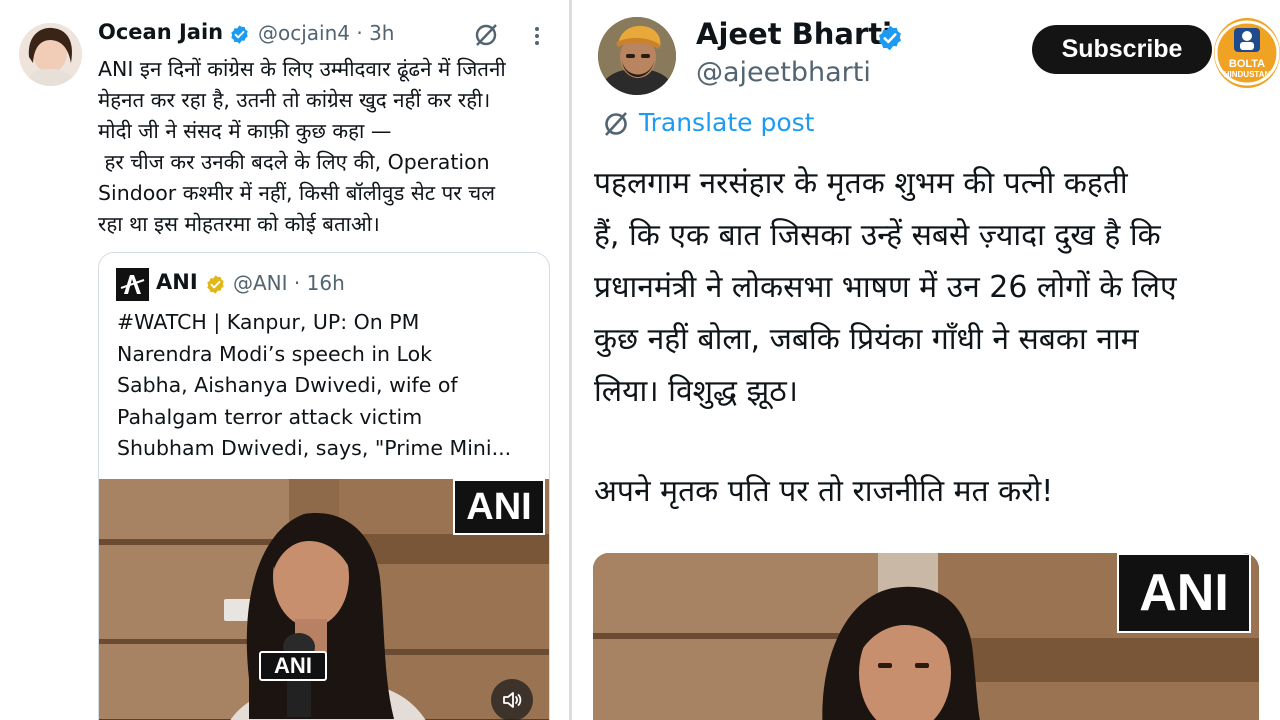 Image resolution: width=1280 pixels, height=720 pixels. Describe the element at coordinates (794, 34) in the screenshot. I see `right-author-name: Ajeet Bharti` at that location.